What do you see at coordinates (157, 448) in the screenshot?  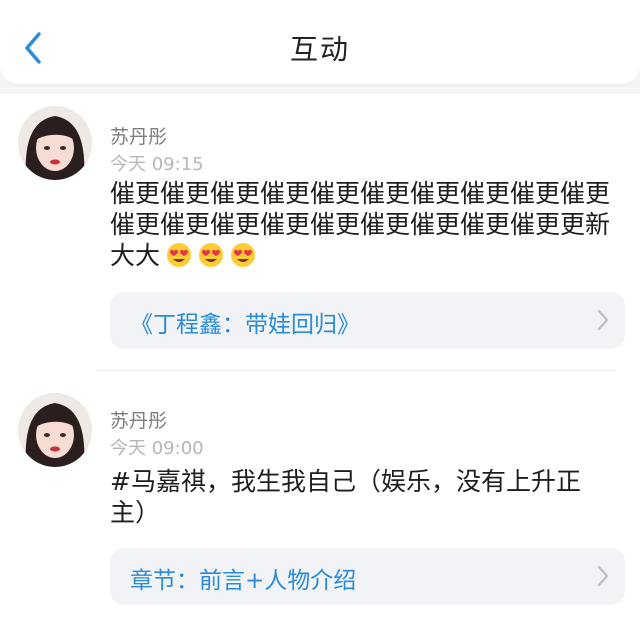 I see `timestamp: 今天 09:00` at bounding box center [157, 448].